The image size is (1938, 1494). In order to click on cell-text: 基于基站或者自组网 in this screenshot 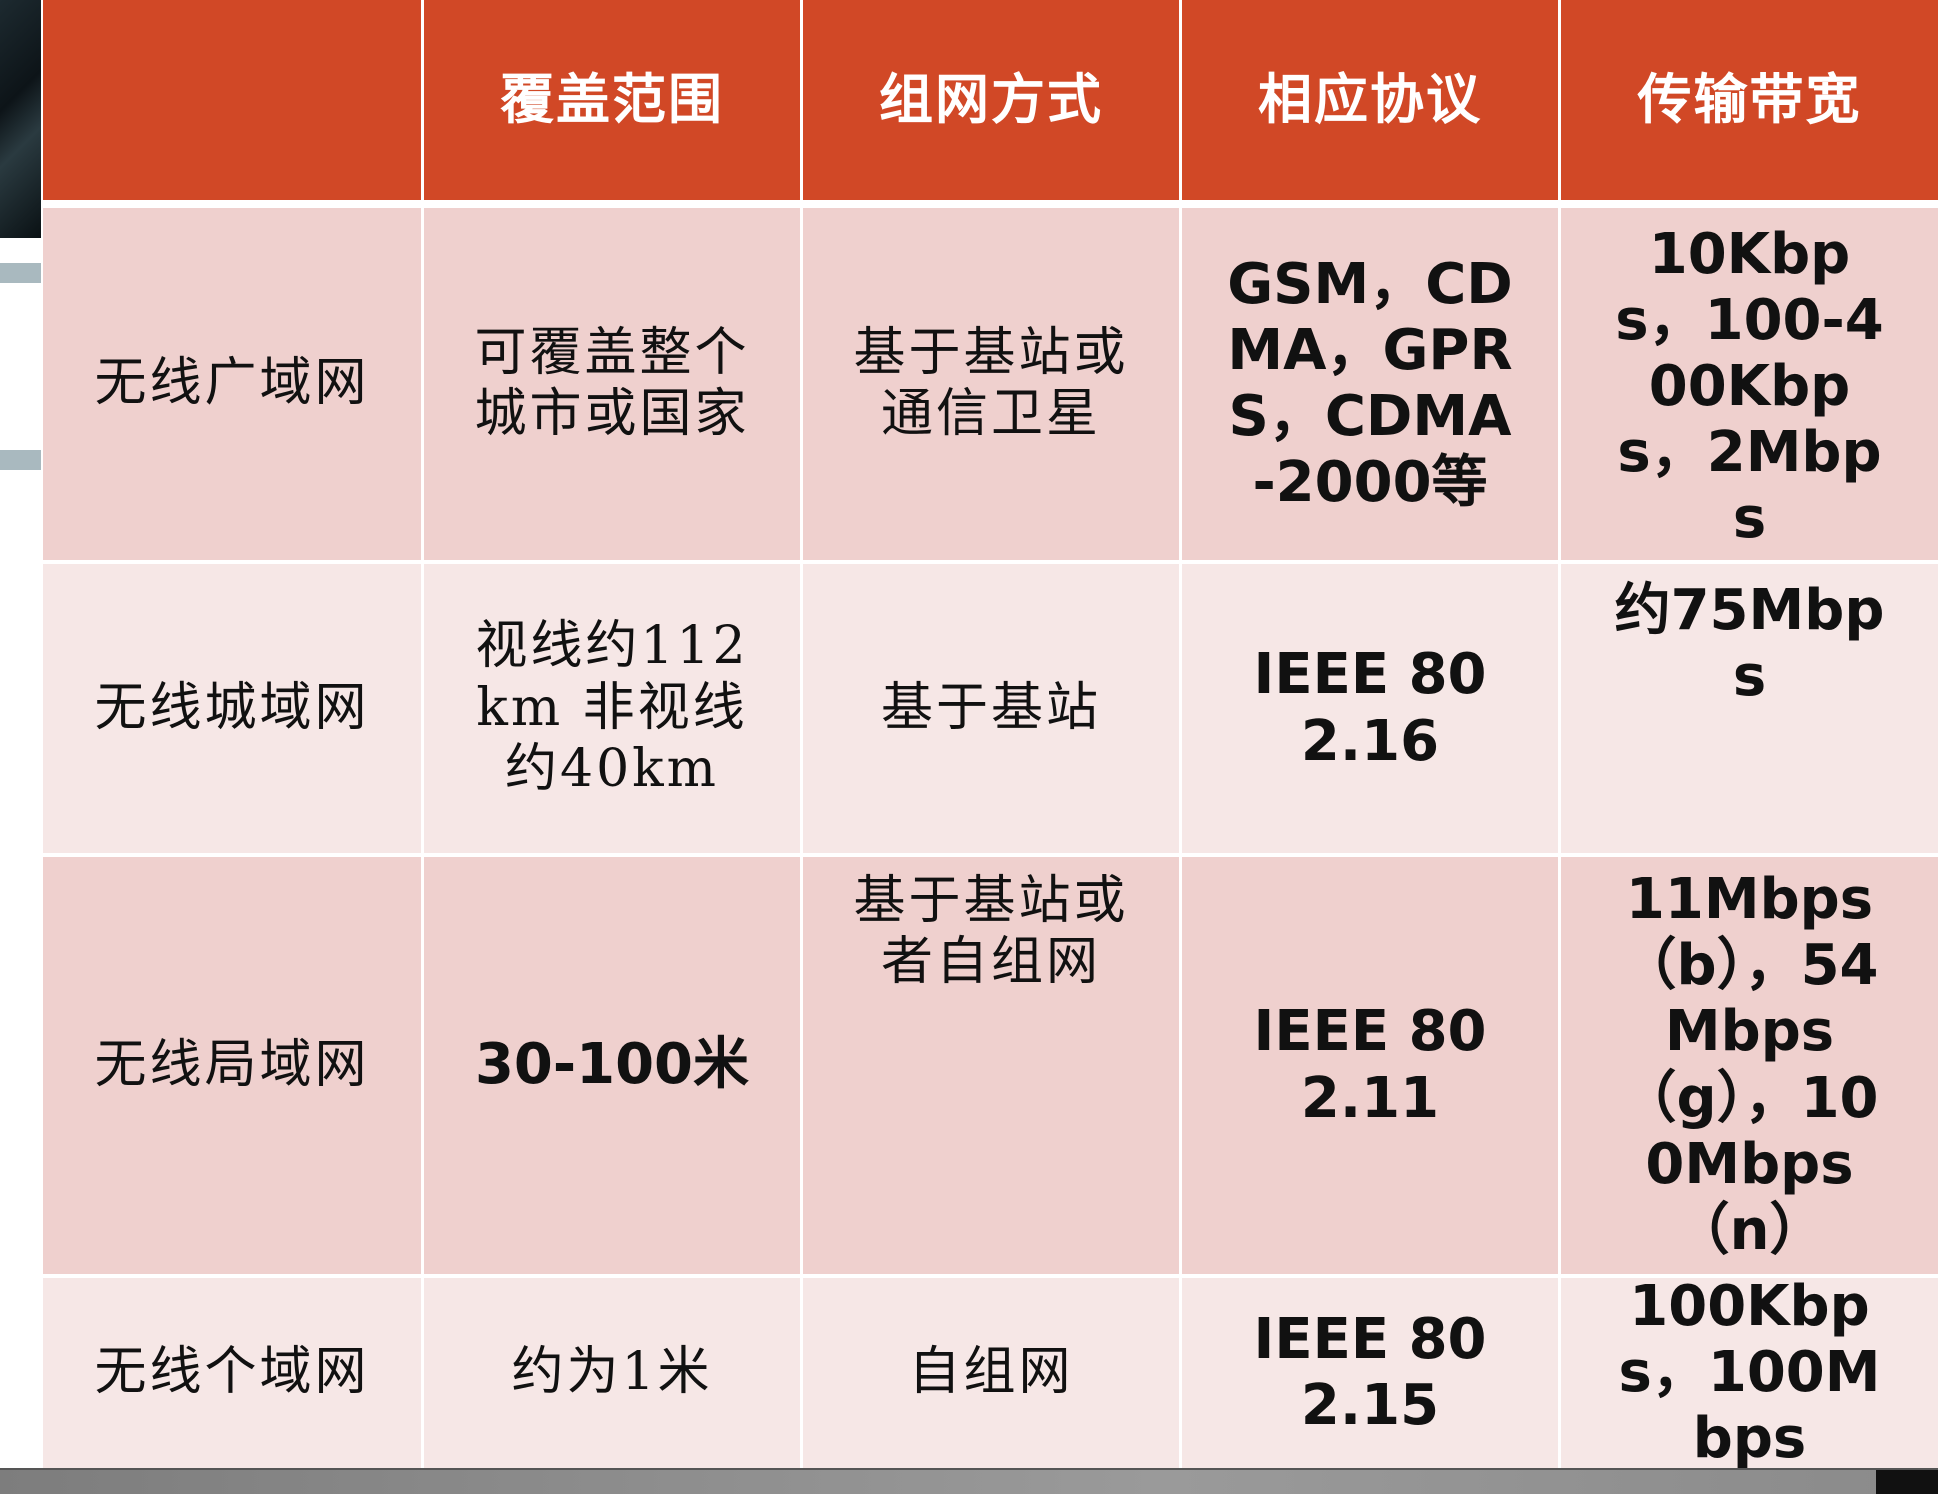, I will do `click(991, 932)`.